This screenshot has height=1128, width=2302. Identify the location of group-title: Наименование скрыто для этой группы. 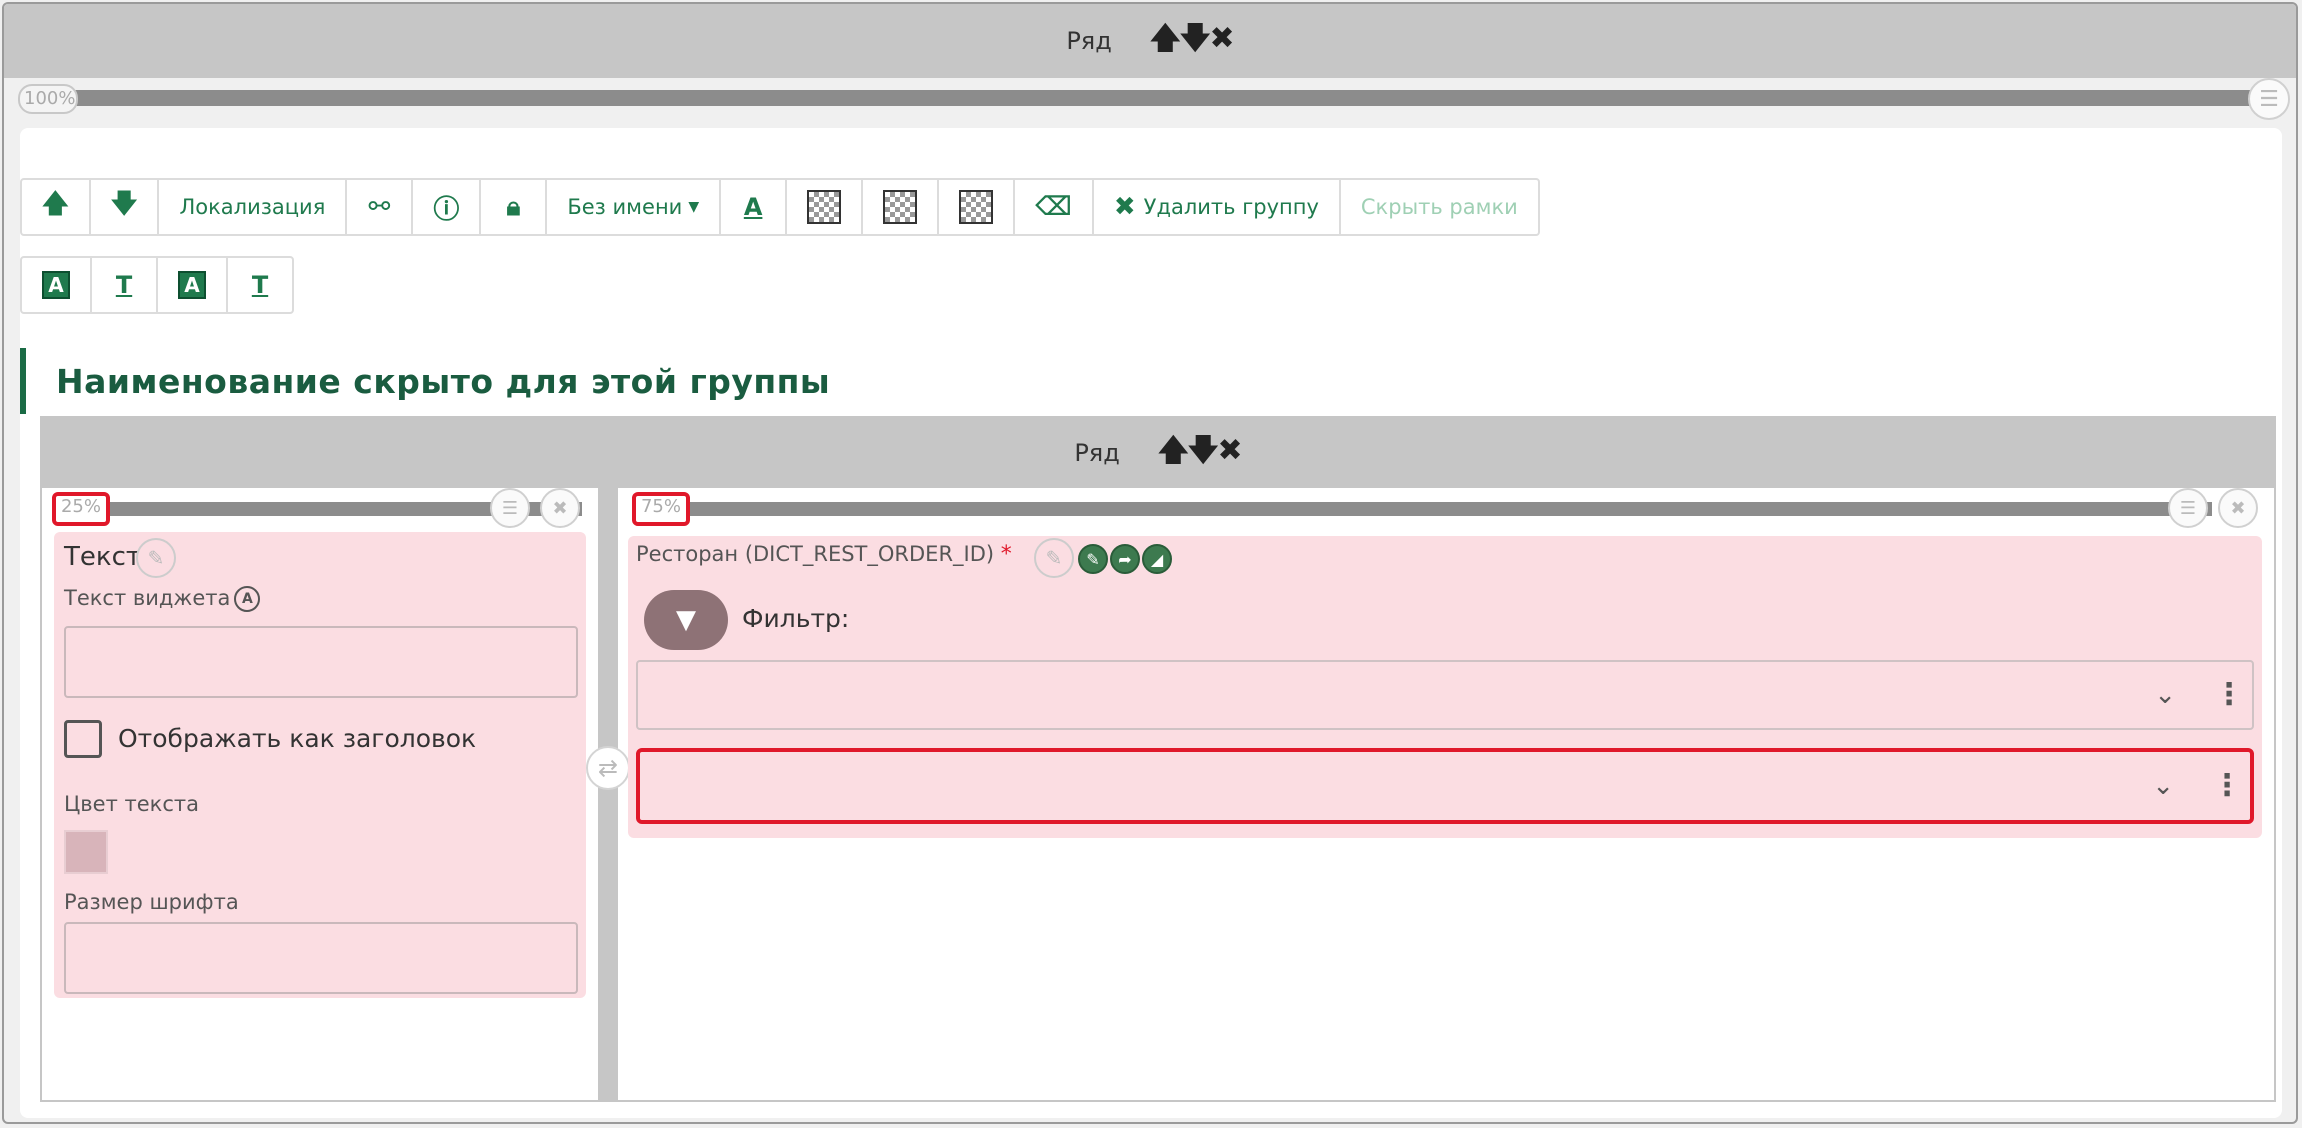
(425, 381).